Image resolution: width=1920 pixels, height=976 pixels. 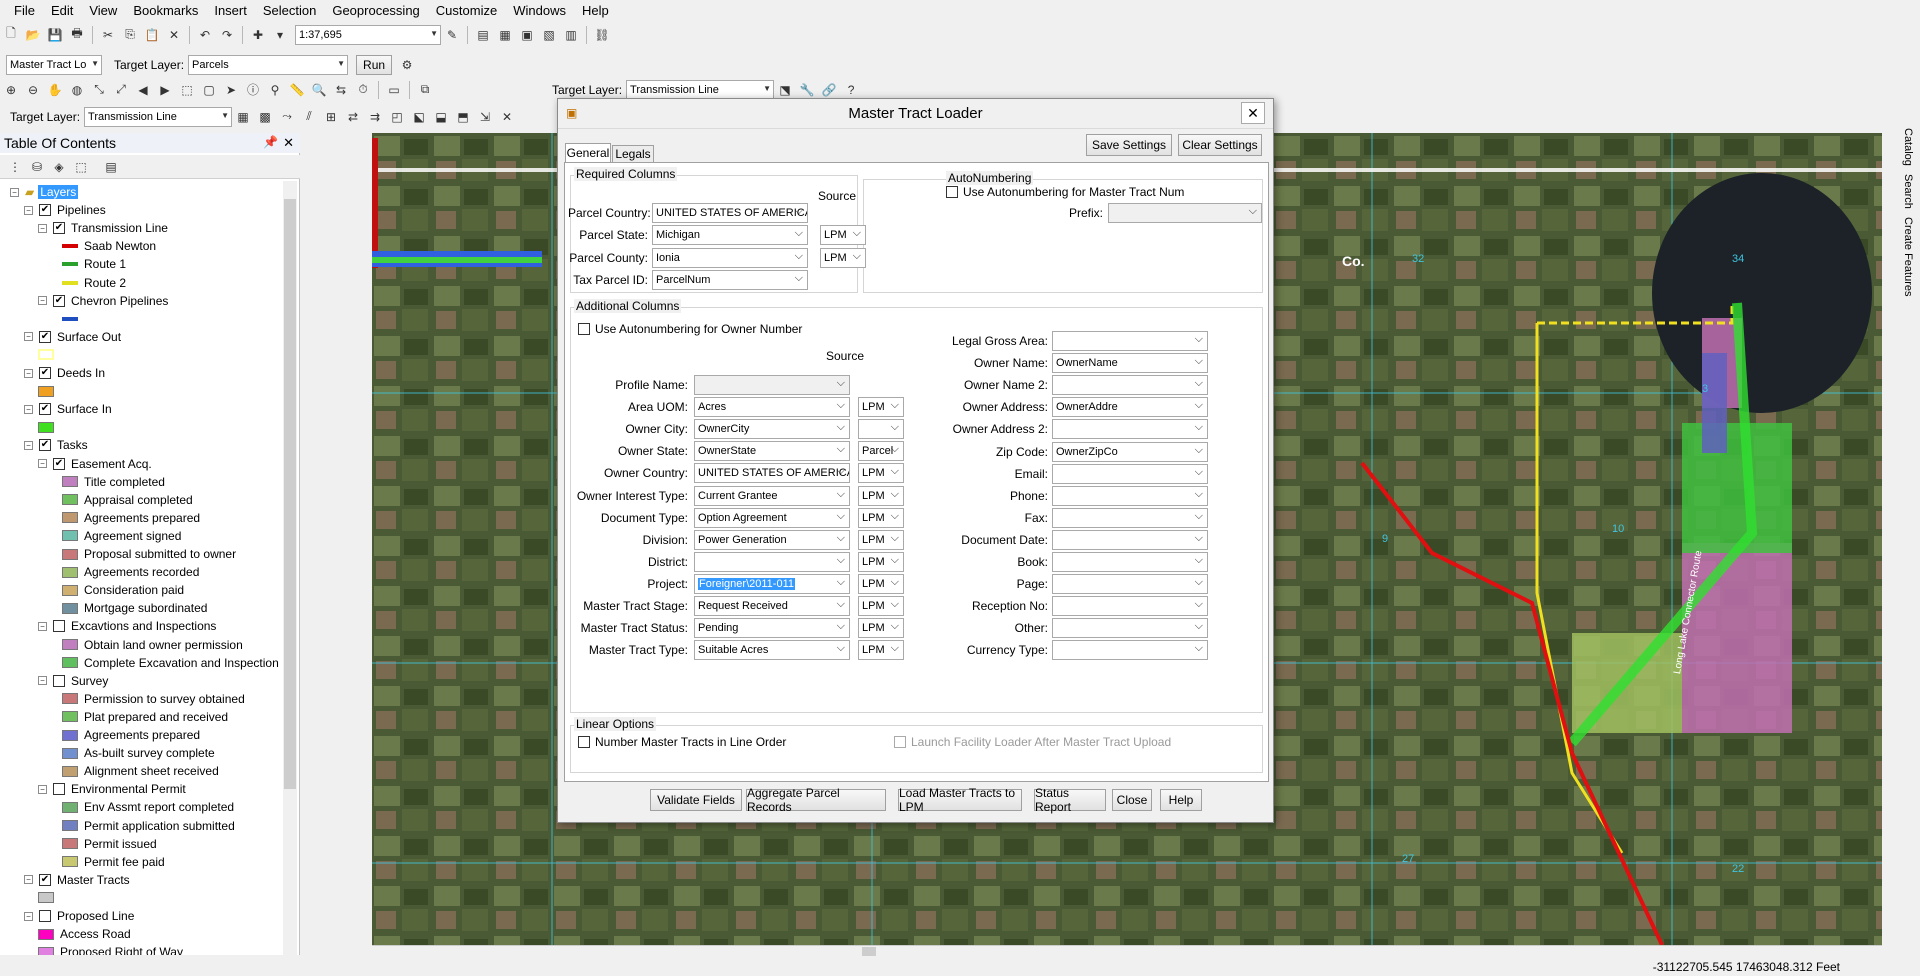 I want to click on clear-selection-icon: ▢, so click(x=209, y=90).